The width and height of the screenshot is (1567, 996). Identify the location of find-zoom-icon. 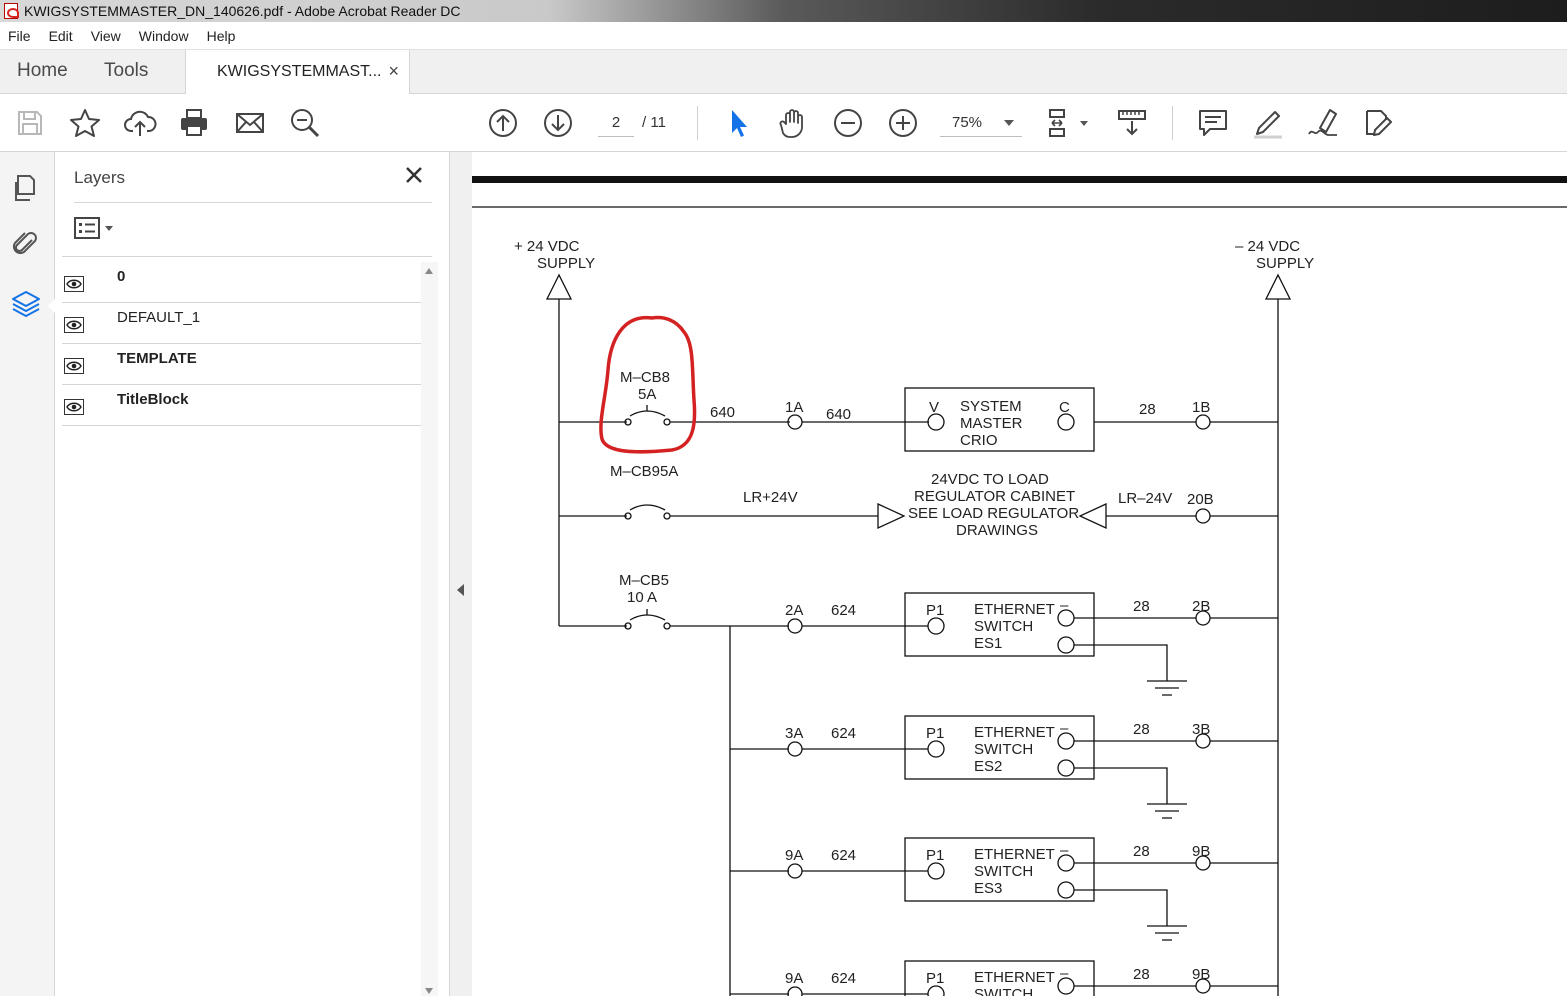
(305, 123).